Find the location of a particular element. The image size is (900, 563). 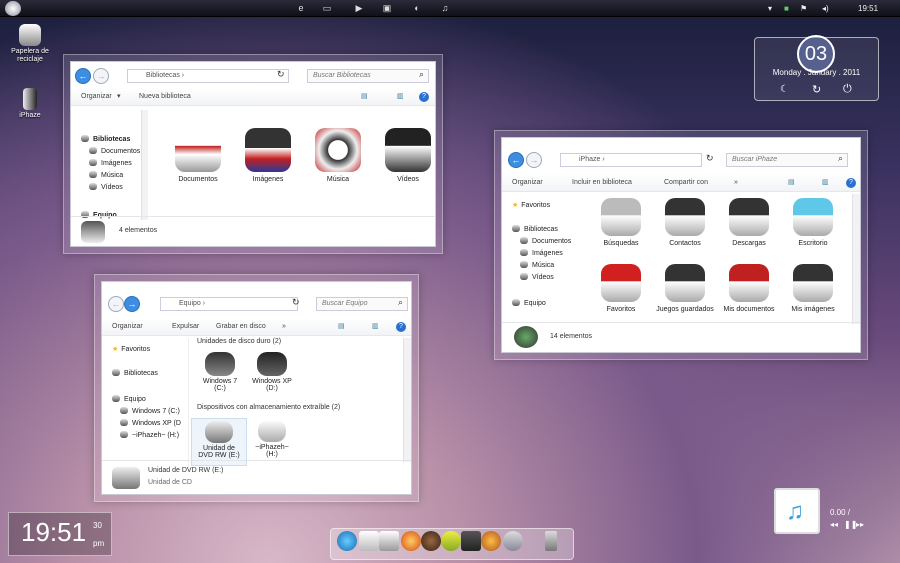

network-icon: ■ is located at coordinates (786, 8).